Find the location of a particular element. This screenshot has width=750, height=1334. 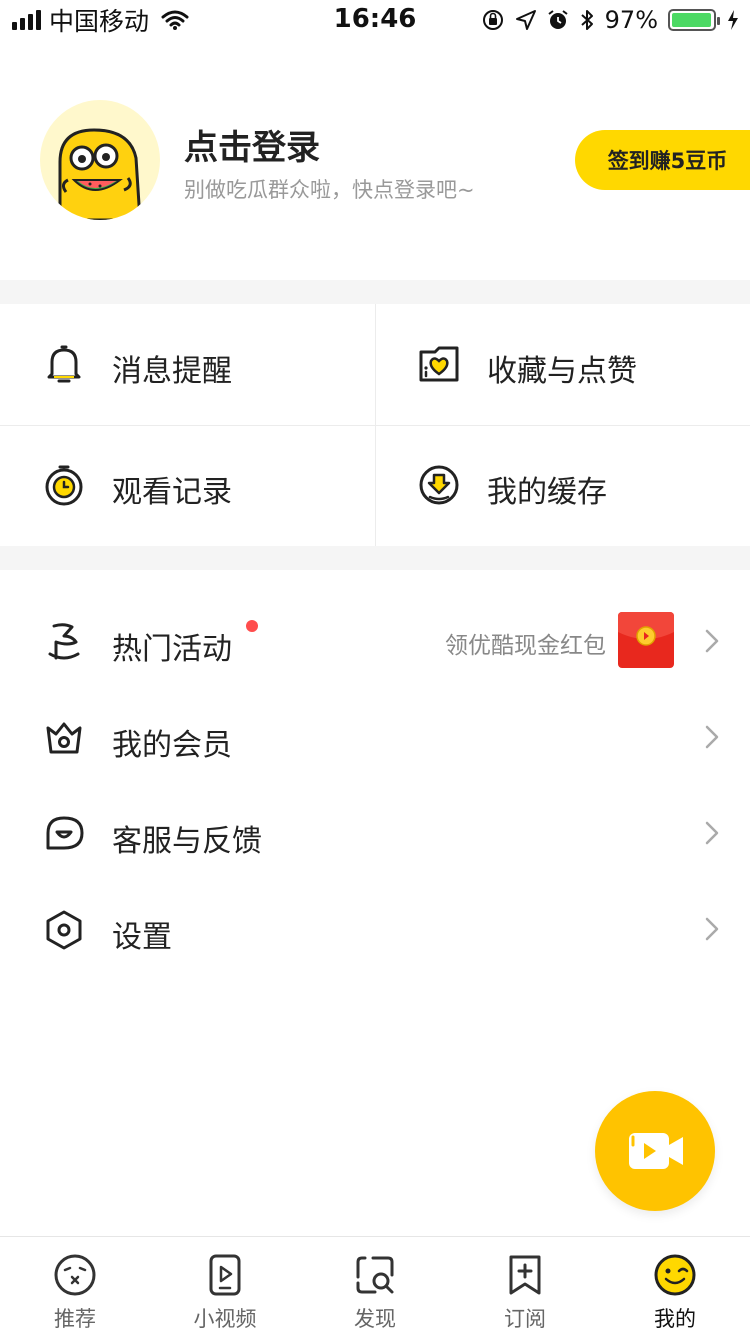

tab-label: 发现 is located at coordinates (375, 1319).